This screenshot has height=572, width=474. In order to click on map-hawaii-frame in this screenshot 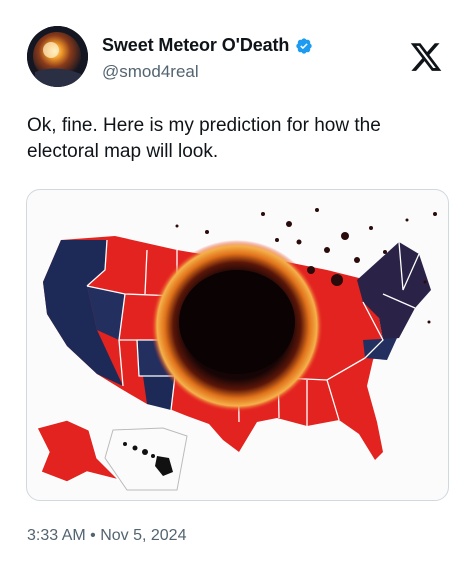, I will do `click(146, 459)`.